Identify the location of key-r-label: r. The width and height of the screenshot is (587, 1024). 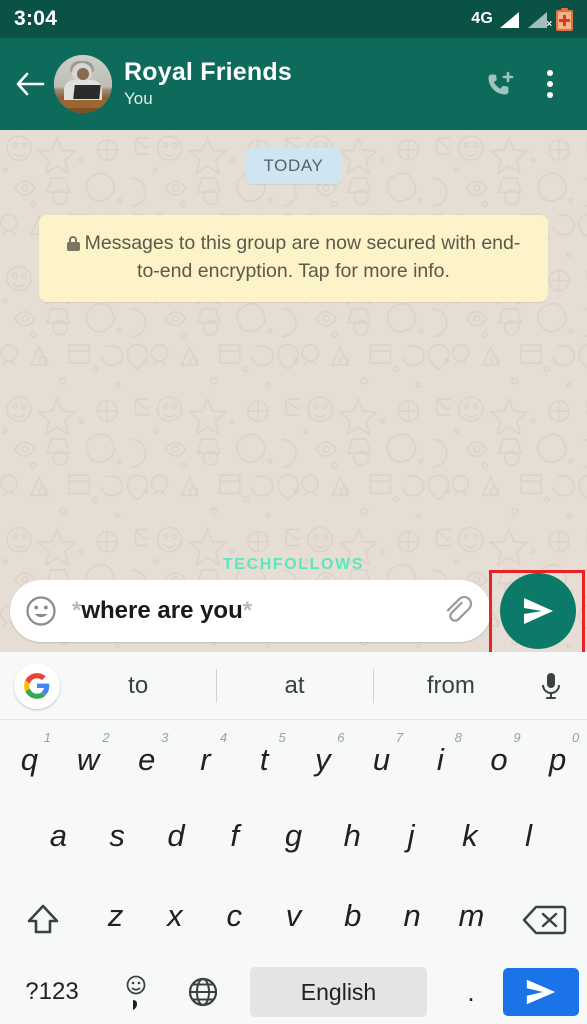
(205, 759).